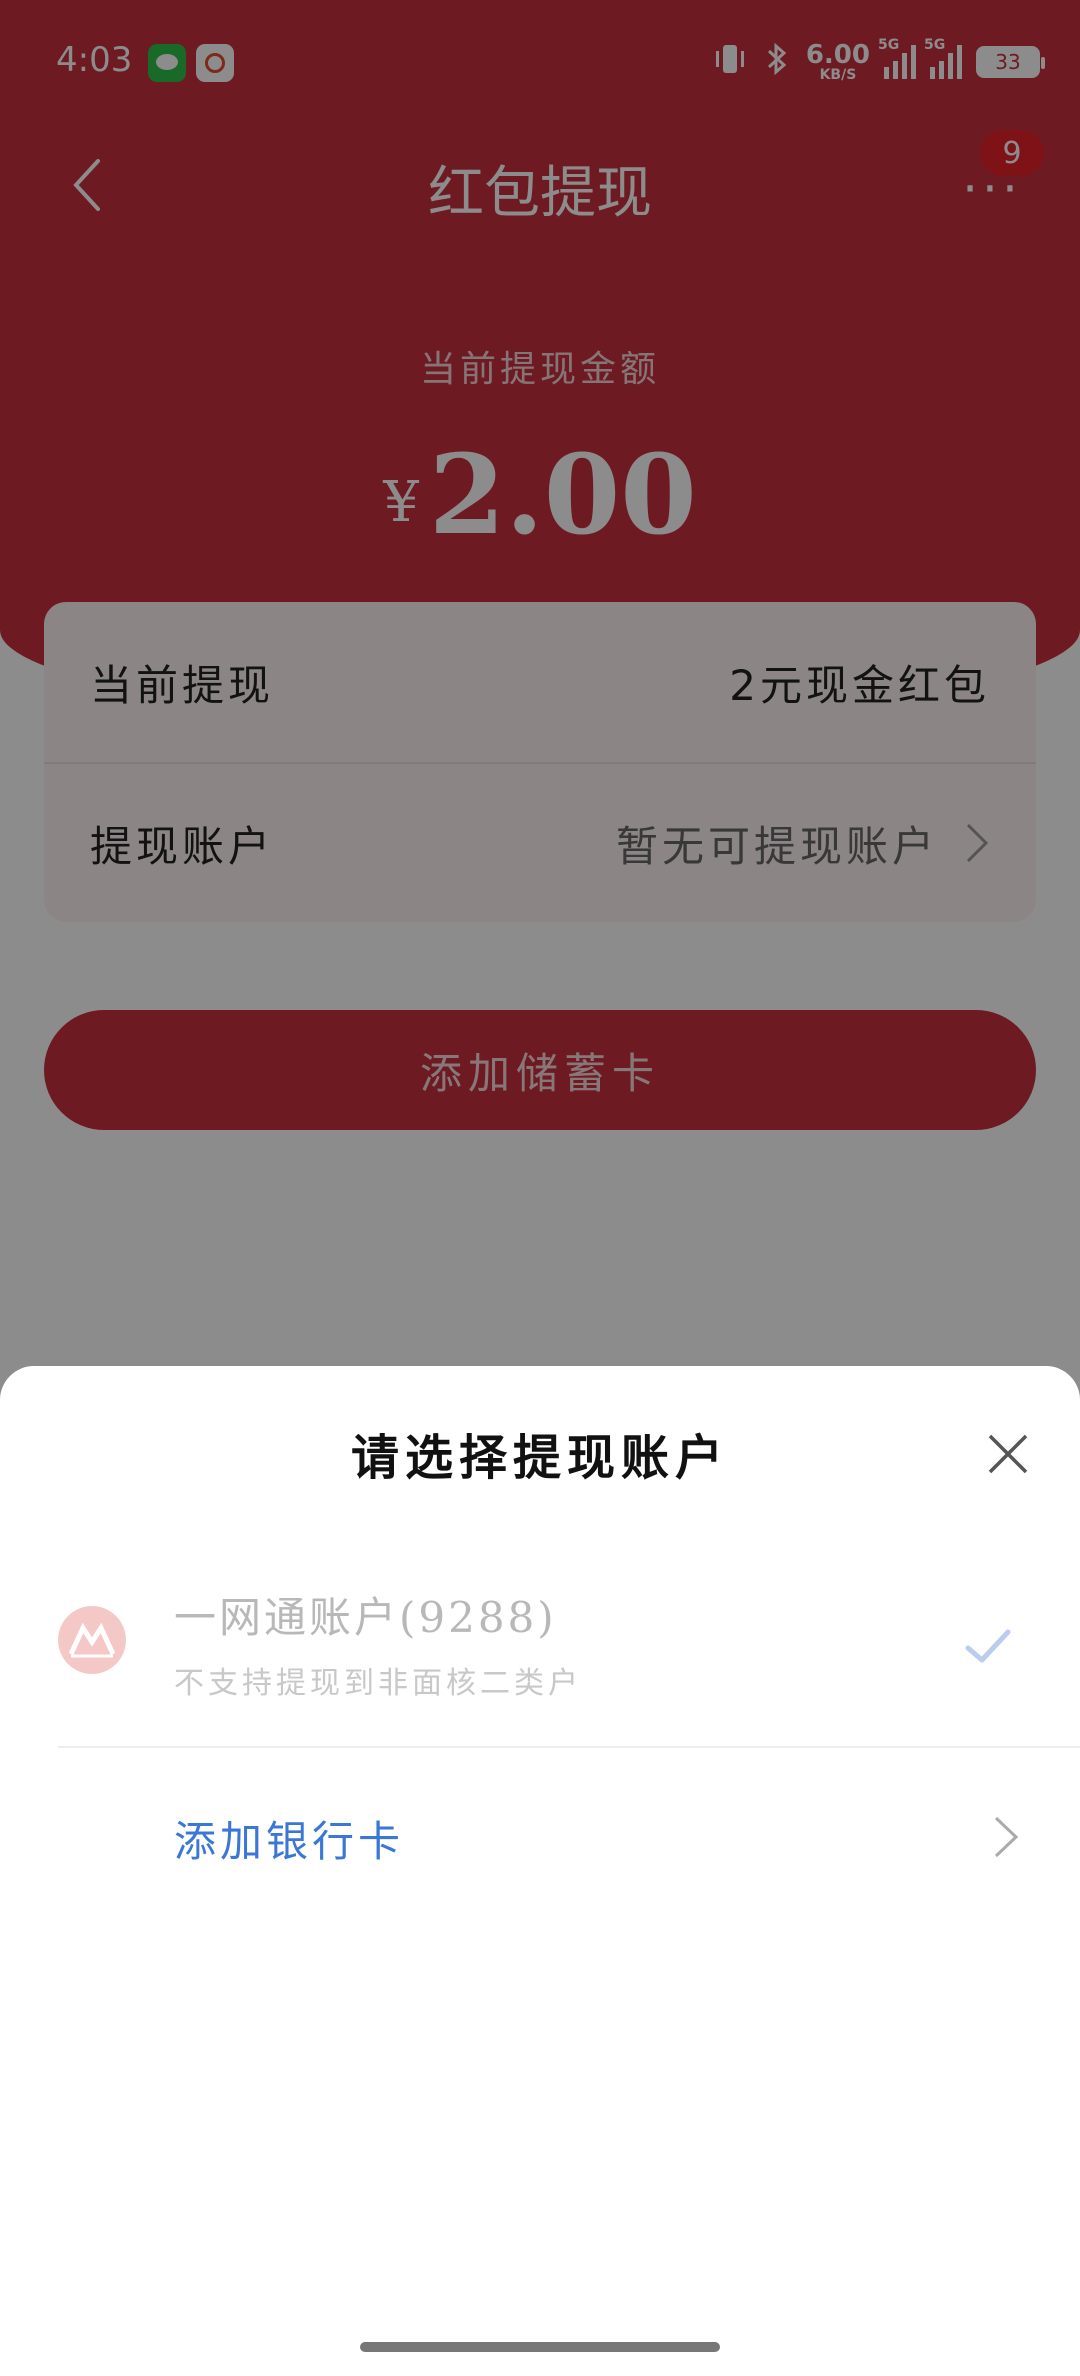 This screenshot has width=1080, height=2376. What do you see at coordinates (988, 1646) in the screenshot?
I see `checkmark-icon` at bounding box center [988, 1646].